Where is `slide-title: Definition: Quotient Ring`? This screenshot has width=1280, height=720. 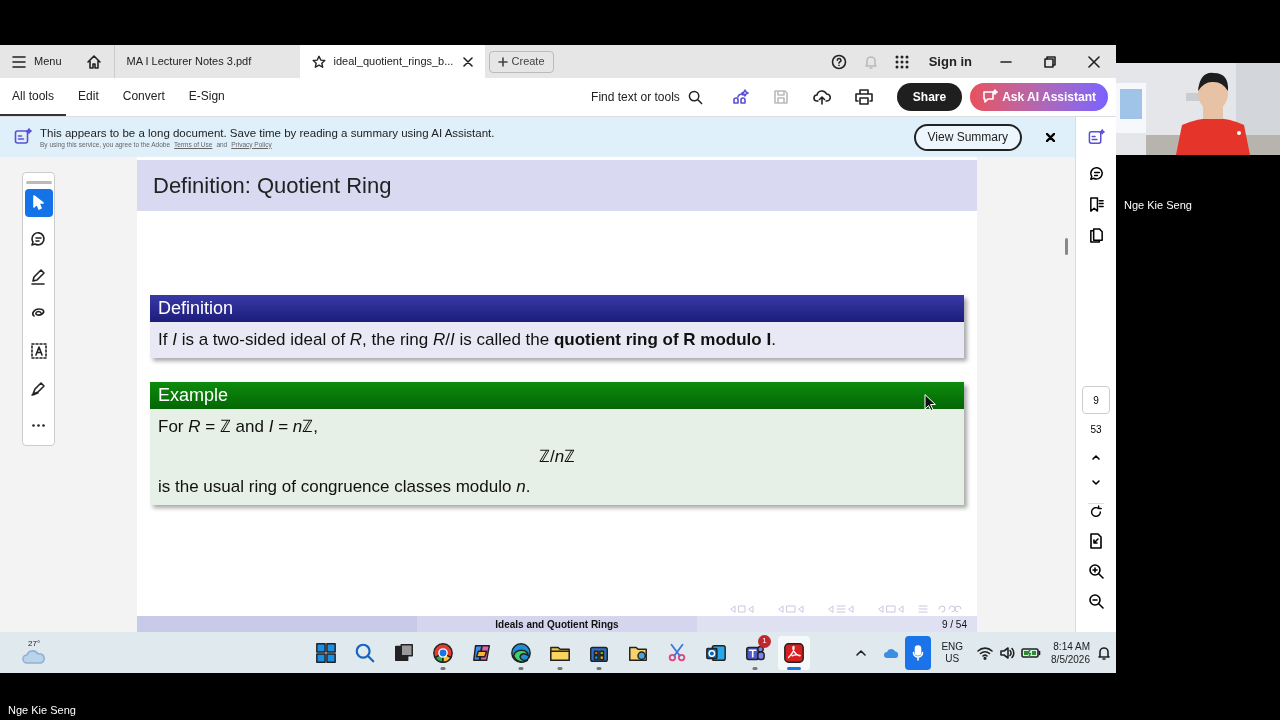 slide-title: Definition: Quotient Ring is located at coordinates (272, 186).